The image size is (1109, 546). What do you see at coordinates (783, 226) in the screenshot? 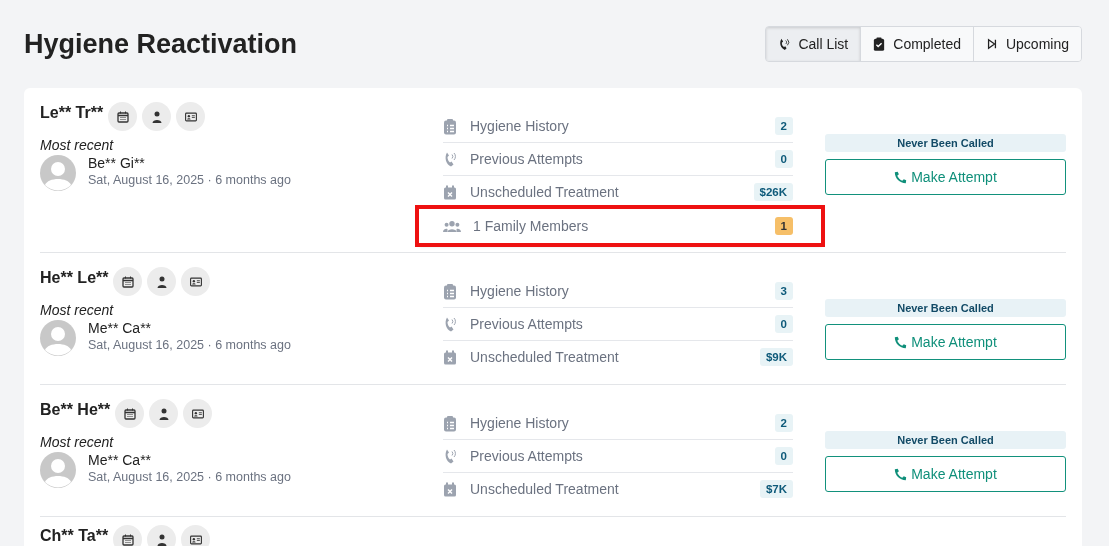
I see `count-badge: 1` at bounding box center [783, 226].